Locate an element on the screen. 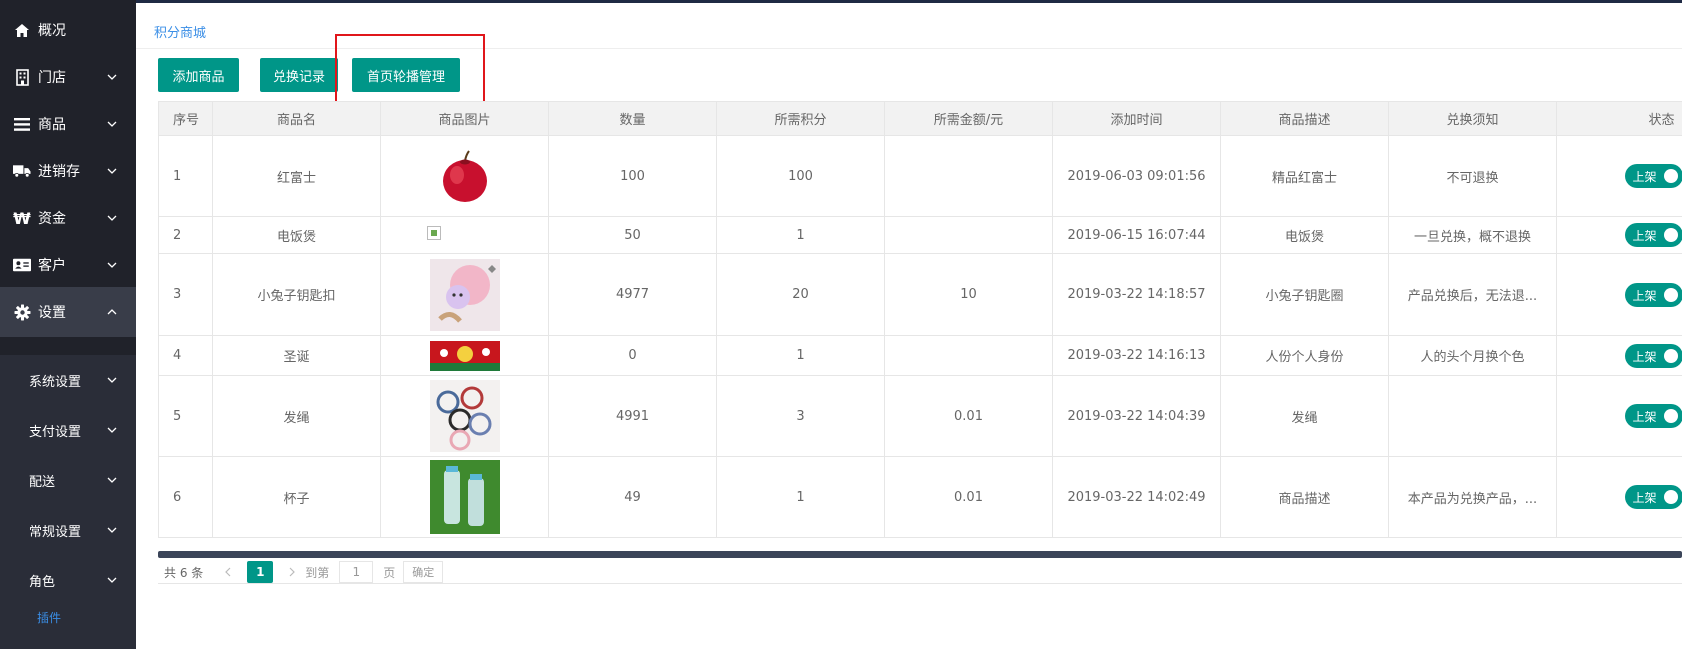 The width and height of the screenshot is (1682, 649). pagination-current-page: 1 is located at coordinates (260, 572).